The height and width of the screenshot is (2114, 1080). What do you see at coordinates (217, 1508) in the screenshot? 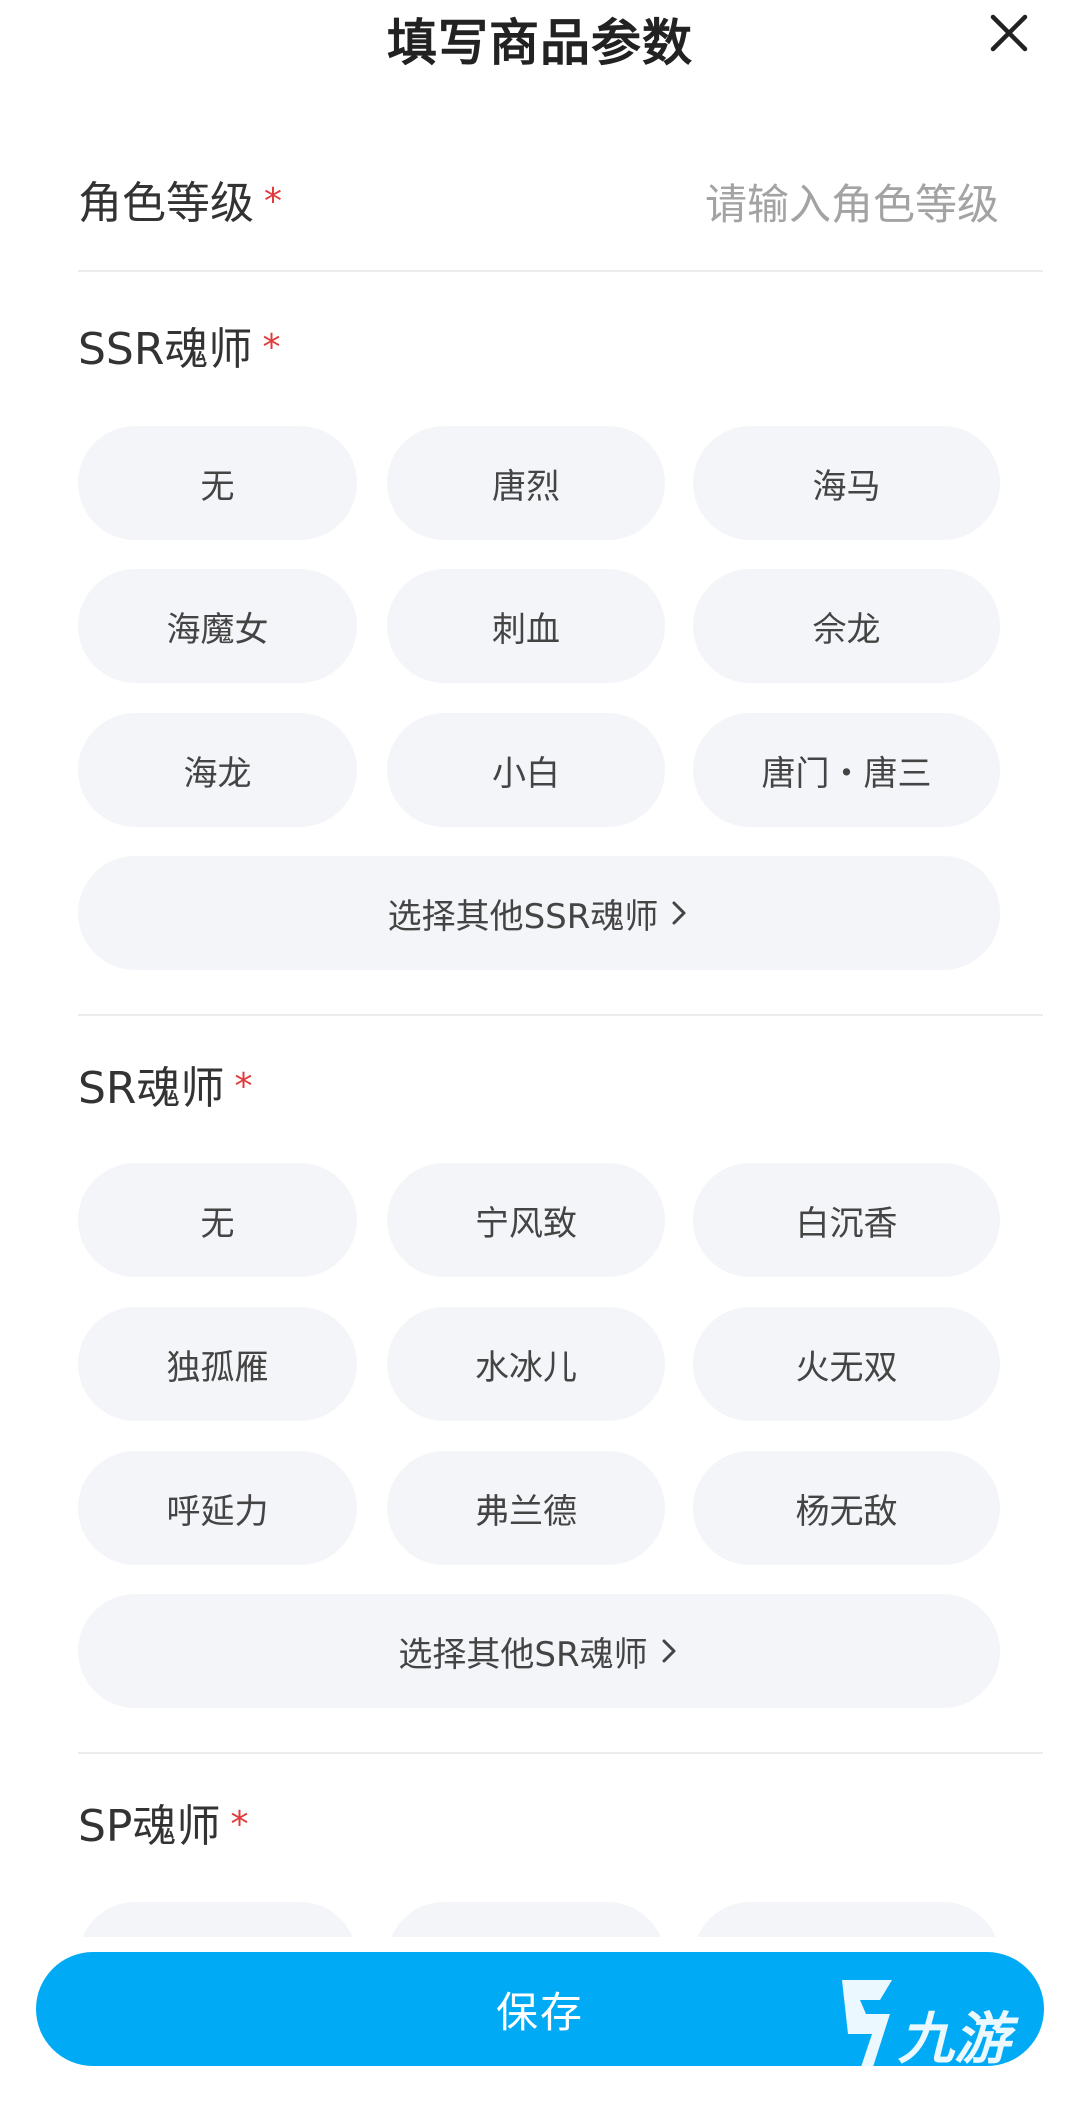
I see `sr-option: 呼延力` at bounding box center [217, 1508].